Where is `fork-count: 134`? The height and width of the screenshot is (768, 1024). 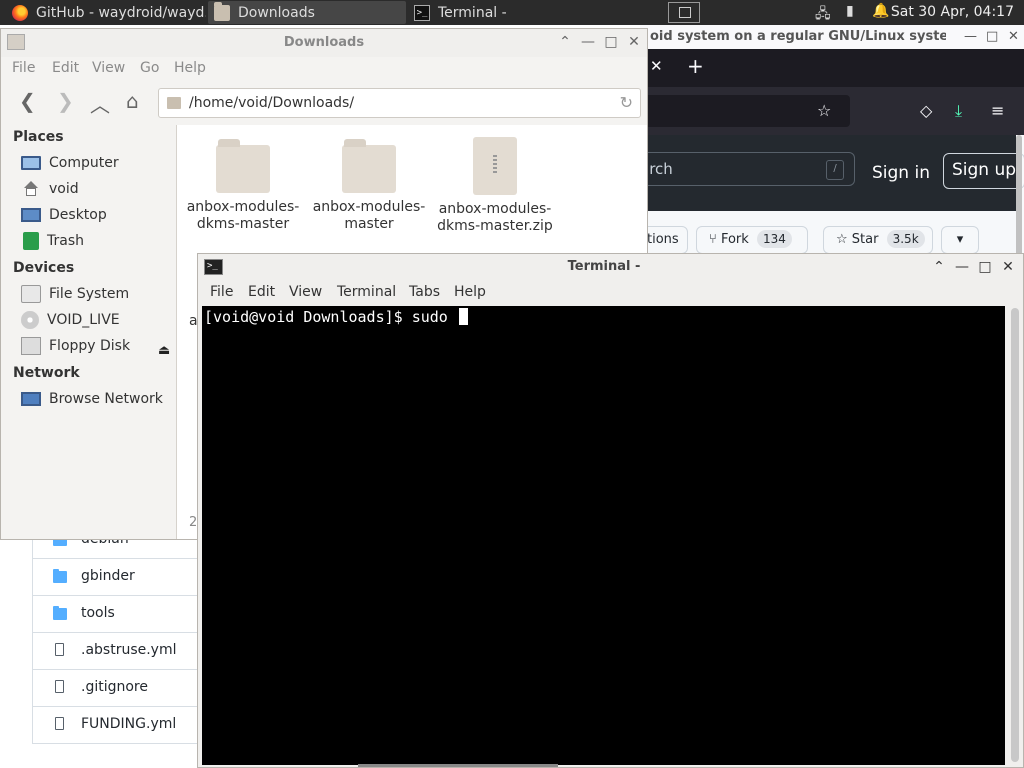 fork-count: 134 is located at coordinates (774, 239).